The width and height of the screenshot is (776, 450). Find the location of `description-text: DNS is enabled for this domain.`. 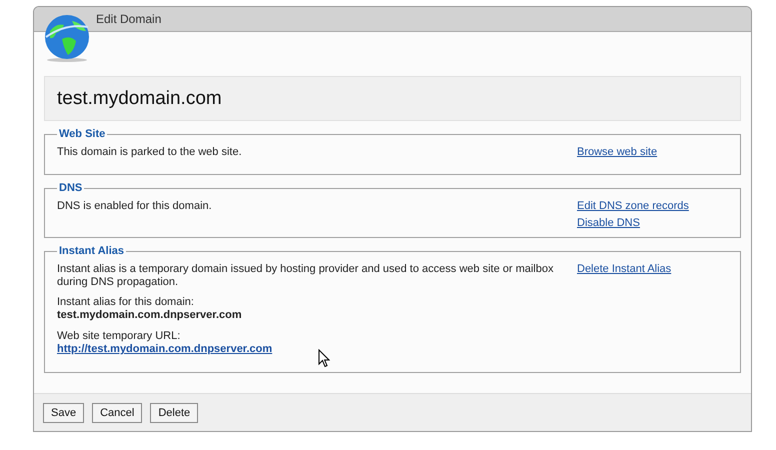

description-text: DNS is enabled for this domain. is located at coordinates (135, 206).